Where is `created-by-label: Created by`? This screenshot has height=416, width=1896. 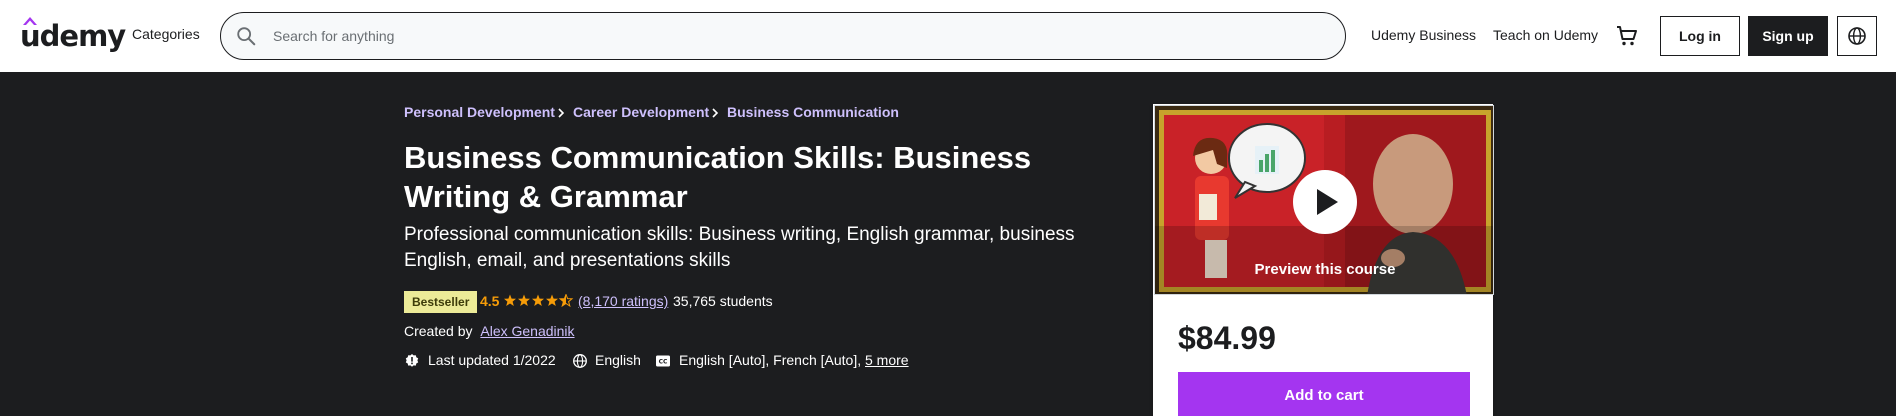
created-by-label: Created by is located at coordinates (438, 331).